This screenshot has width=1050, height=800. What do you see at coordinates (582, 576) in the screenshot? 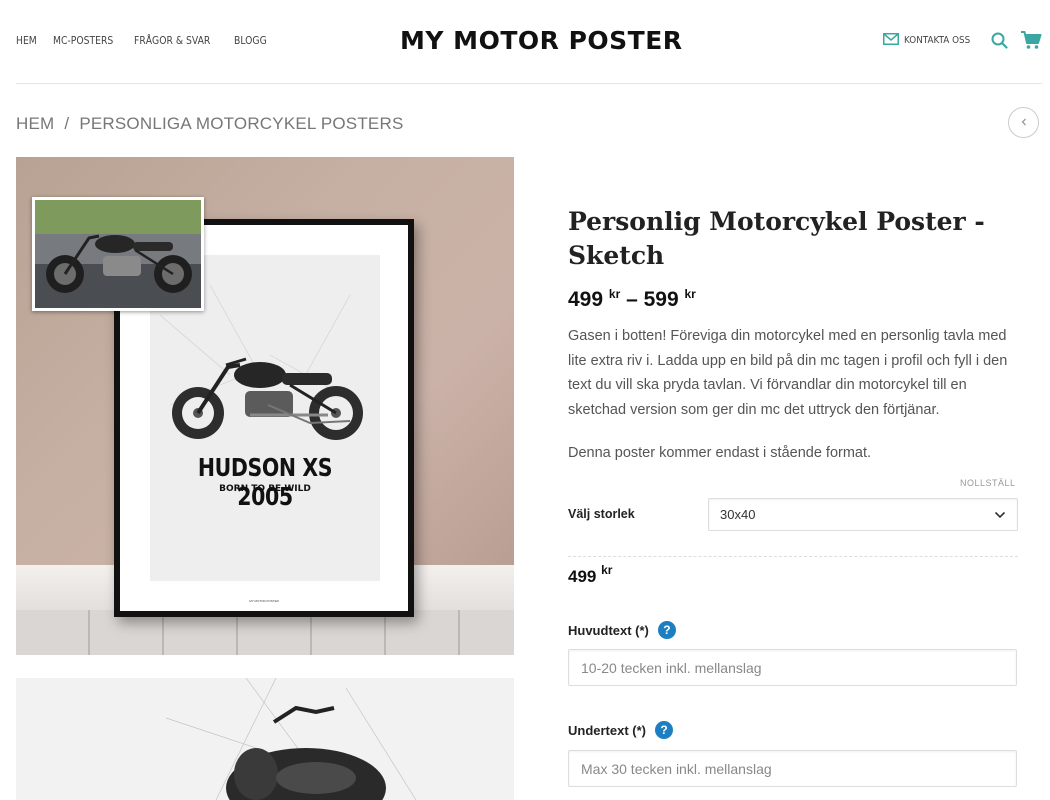
I see `selected-price-value: 499` at bounding box center [582, 576].